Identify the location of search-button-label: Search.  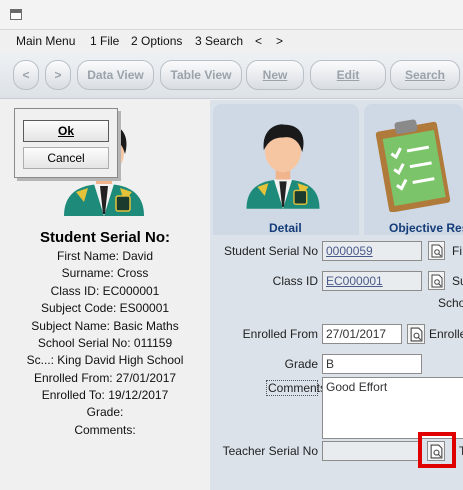
(425, 75).